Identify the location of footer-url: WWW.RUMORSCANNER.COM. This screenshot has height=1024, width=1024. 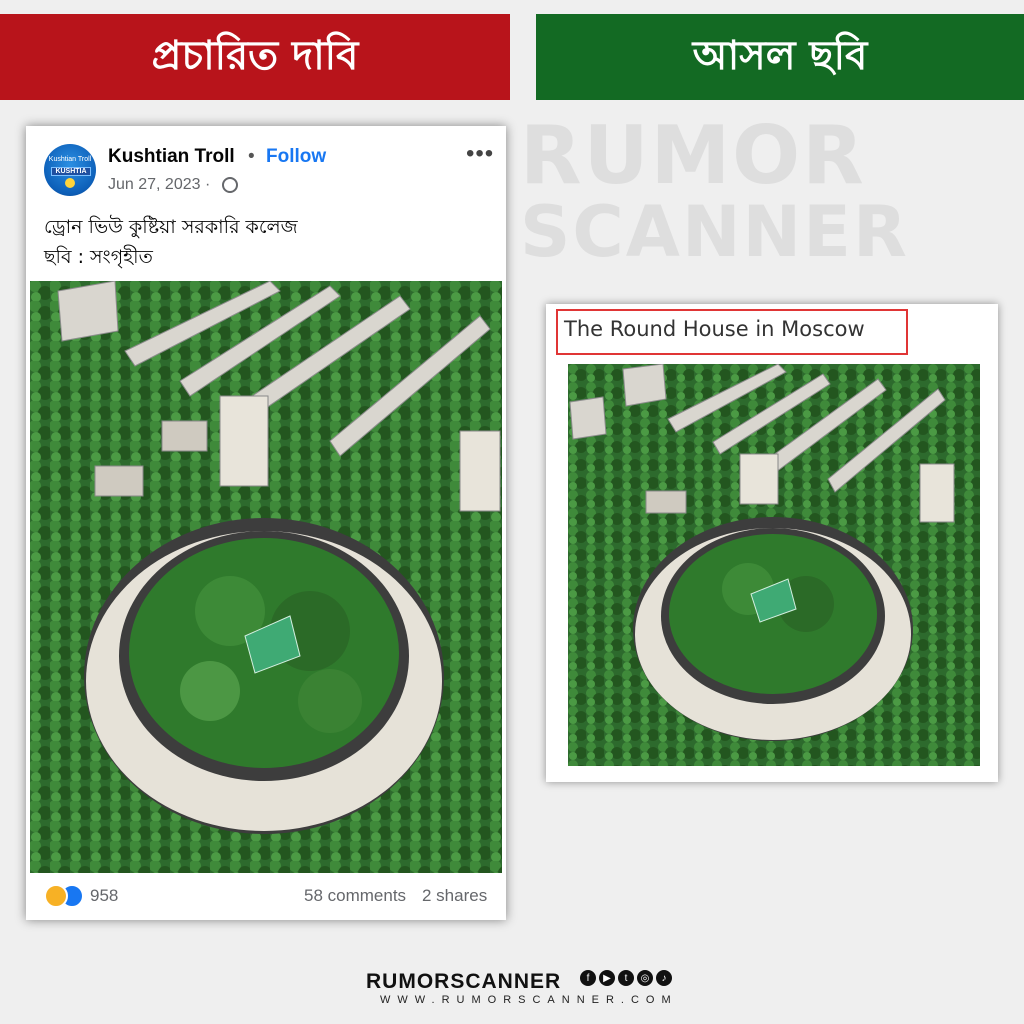
(529, 1000).